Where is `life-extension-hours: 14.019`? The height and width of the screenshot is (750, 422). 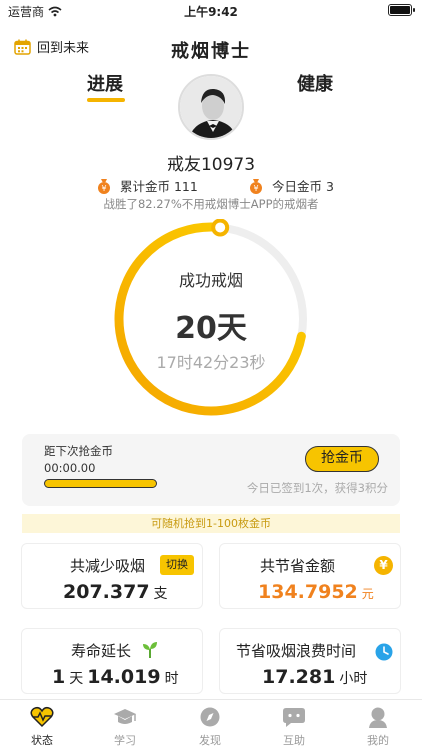
life-extension-hours: 14.019 is located at coordinates (124, 677).